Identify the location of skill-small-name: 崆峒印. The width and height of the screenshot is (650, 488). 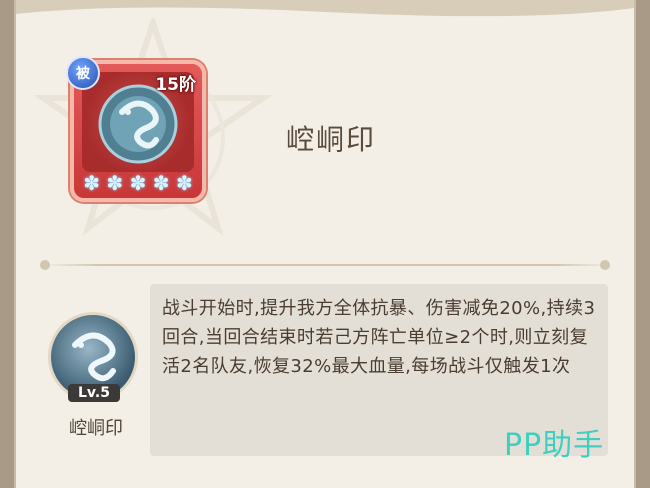
(96, 428).